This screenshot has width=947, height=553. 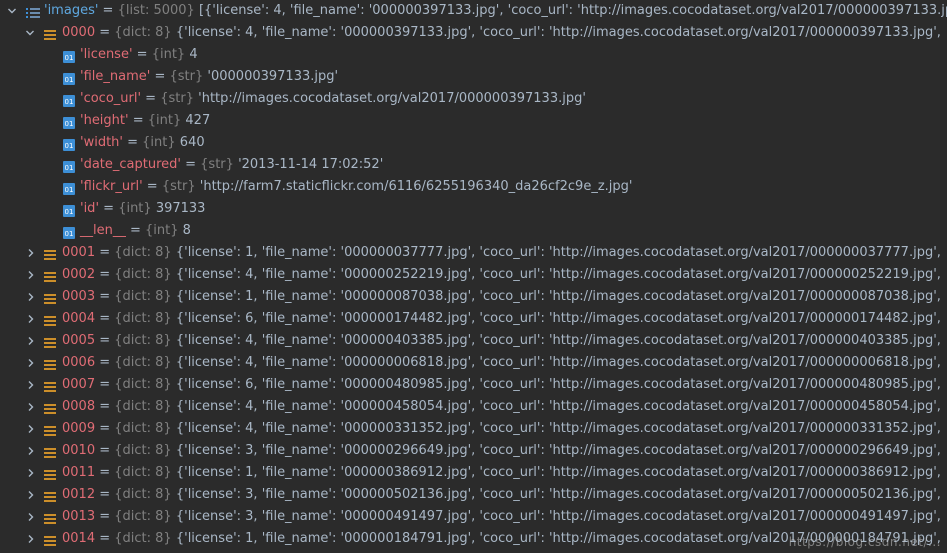 What do you see at coordinates (311, 164) in the screenshot?
I see `field-value: '2013-11-14 17:02:52'` at bounding box center [311, 164].